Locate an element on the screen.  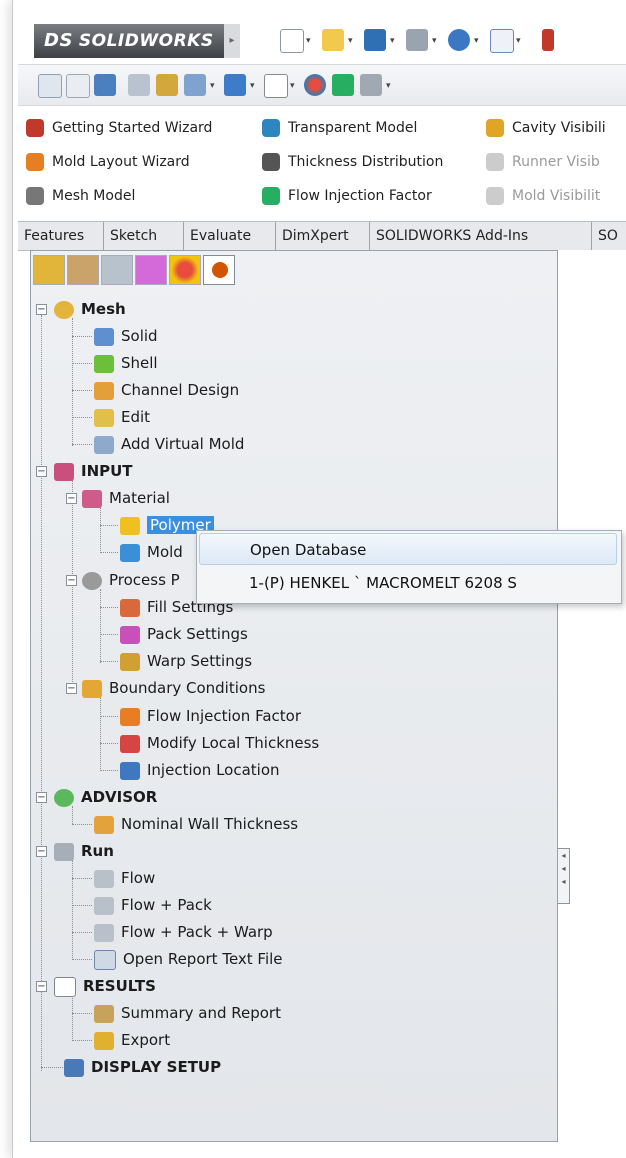
zoom-area-icon is located at coordinates (78, 86).